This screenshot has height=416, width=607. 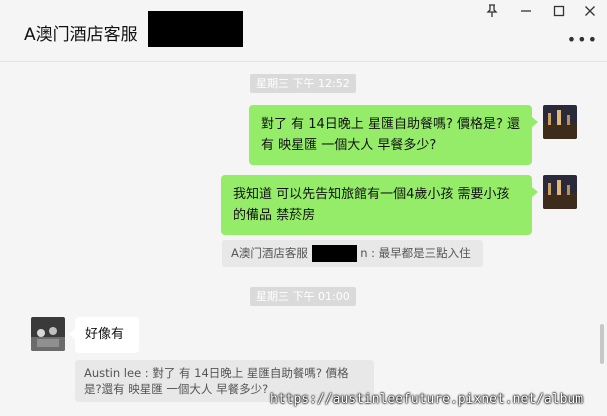 I want to click on title-bar: A澳门酒店客服 •••, so click(x=303, y=31).